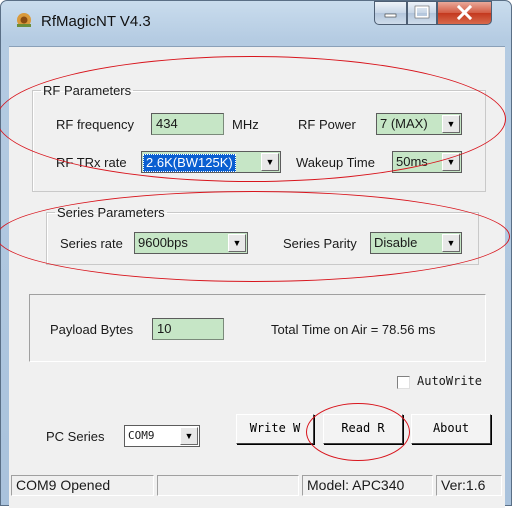 The image size is (512, 508). Describe the element at coordinates (451, 429) in the screenshot. I see `about-button: About` at that location.